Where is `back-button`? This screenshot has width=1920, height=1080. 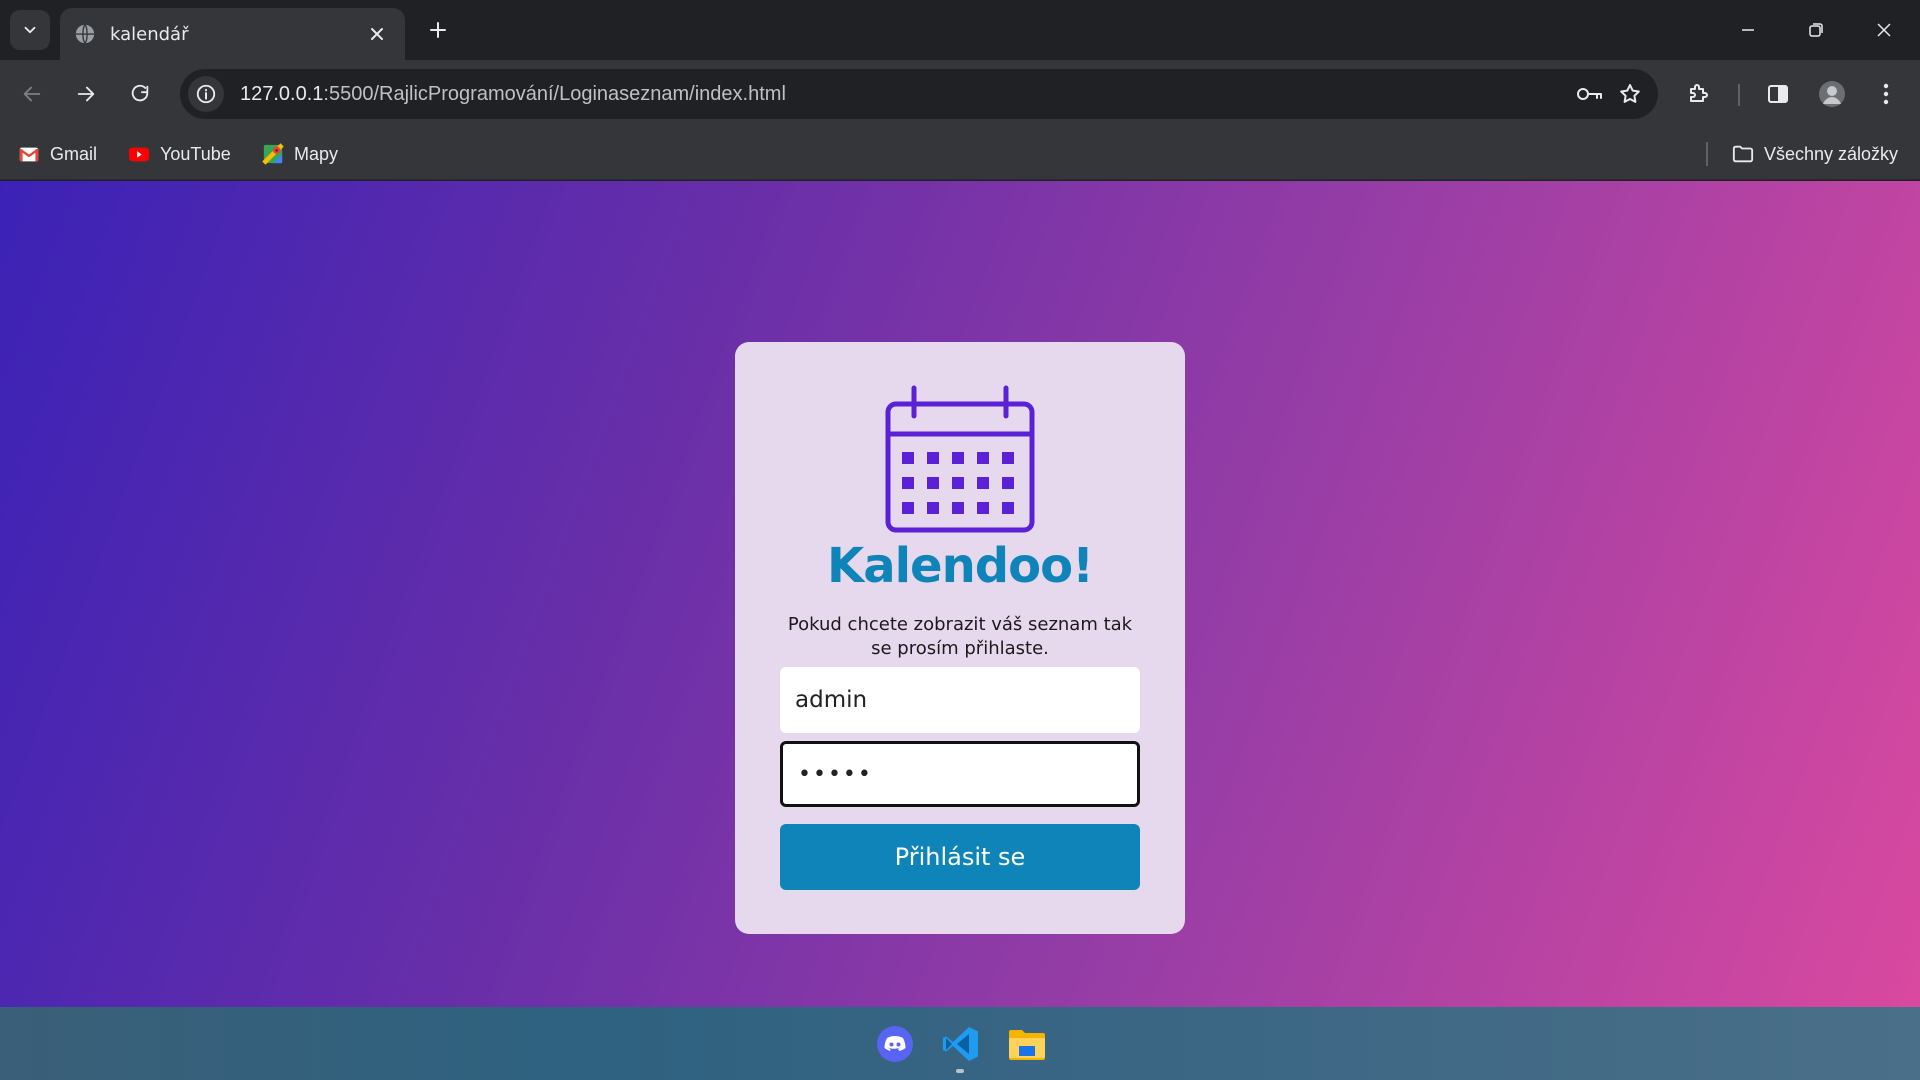
back-button is located at coordinates (32, 94).